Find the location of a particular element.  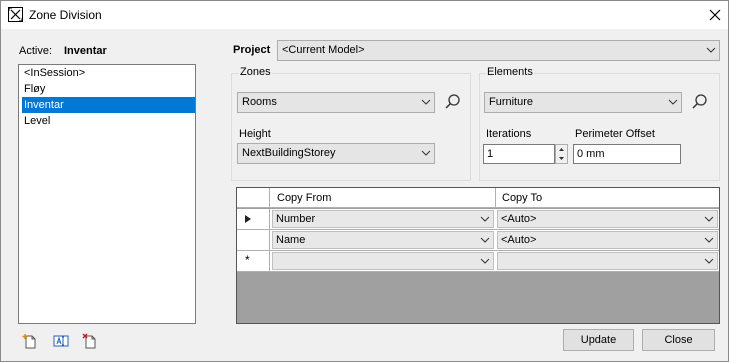

table-row-new: * is located at coordinates (478, 261).